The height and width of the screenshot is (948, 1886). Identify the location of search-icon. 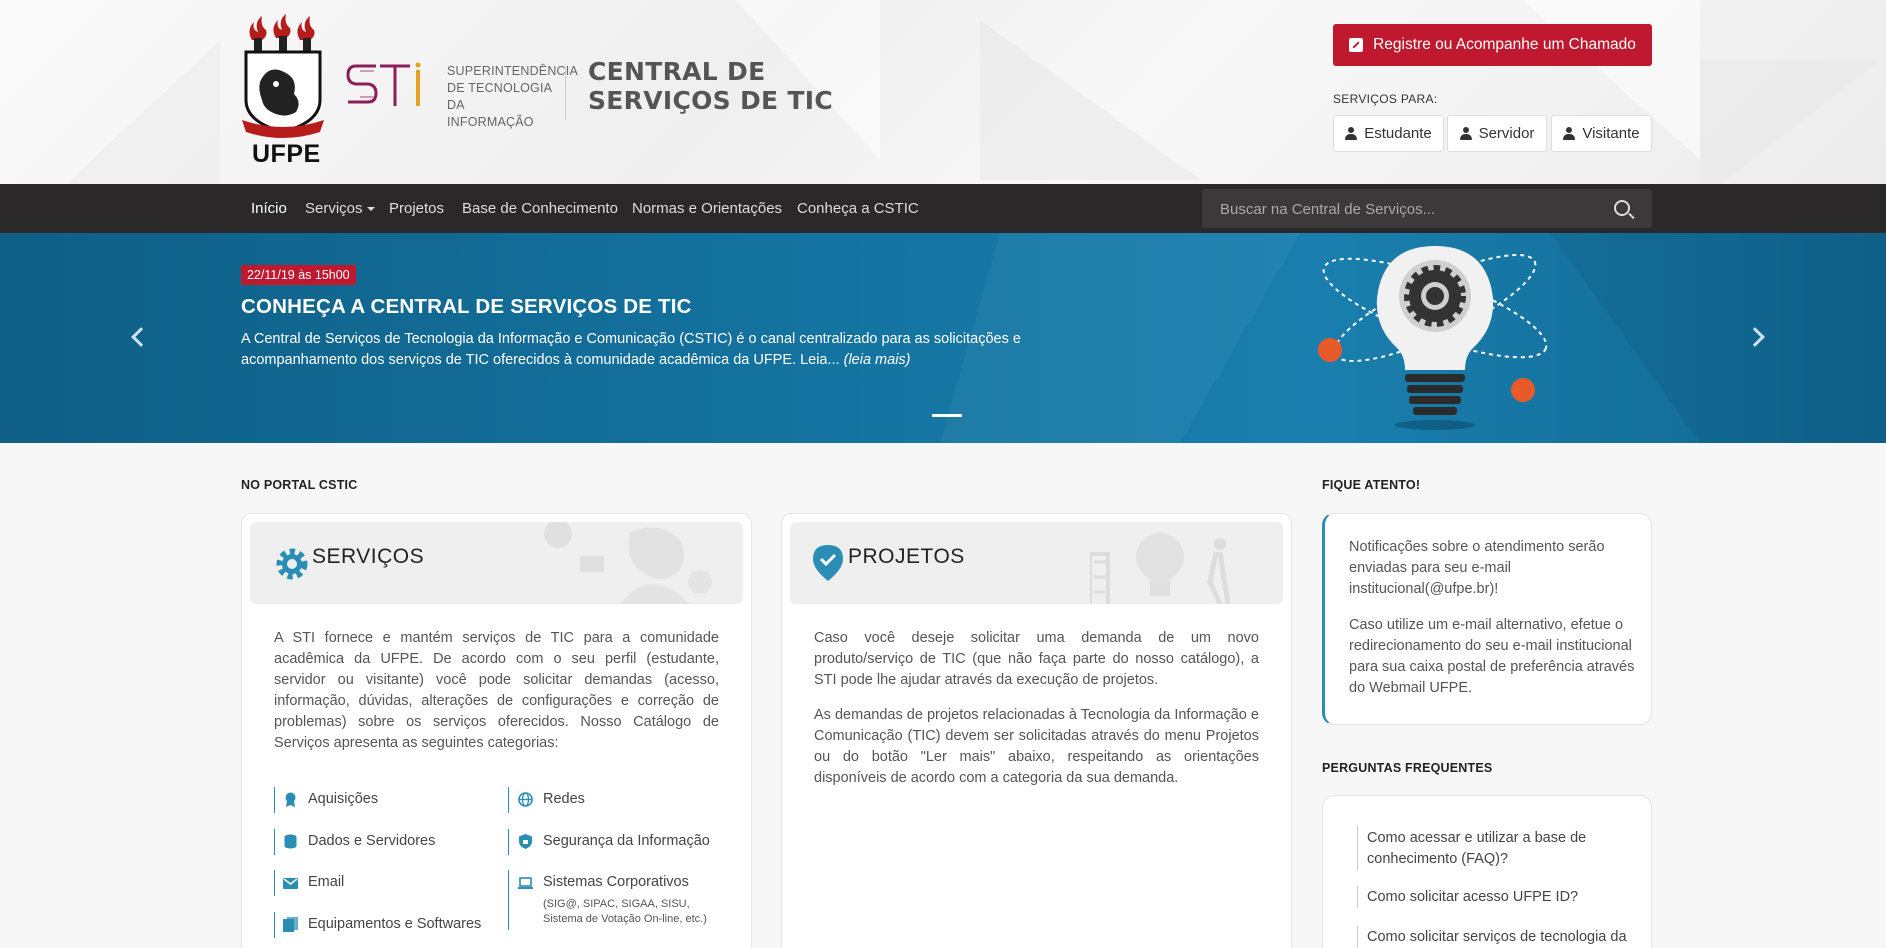
(1622, 208).